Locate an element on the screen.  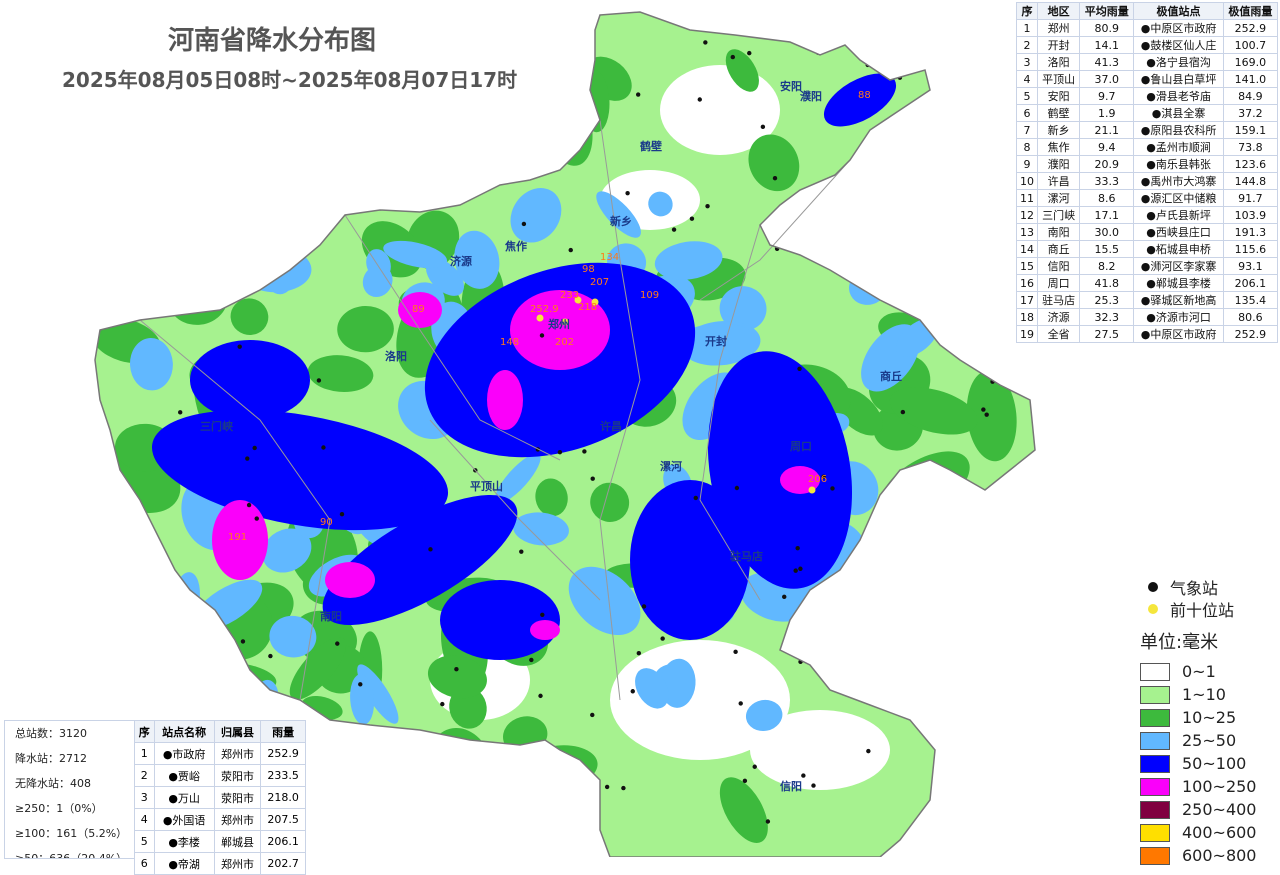
rainfall-value: 88 is located at coordinates (864, 95).